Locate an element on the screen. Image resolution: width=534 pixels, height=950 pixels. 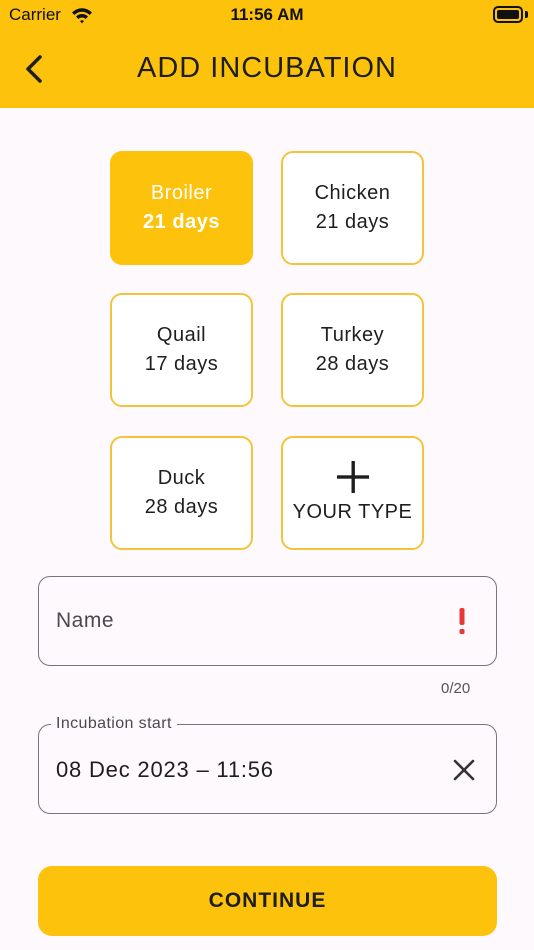
incubation-start-label: Incubation start is located at coordinates (114, 724).